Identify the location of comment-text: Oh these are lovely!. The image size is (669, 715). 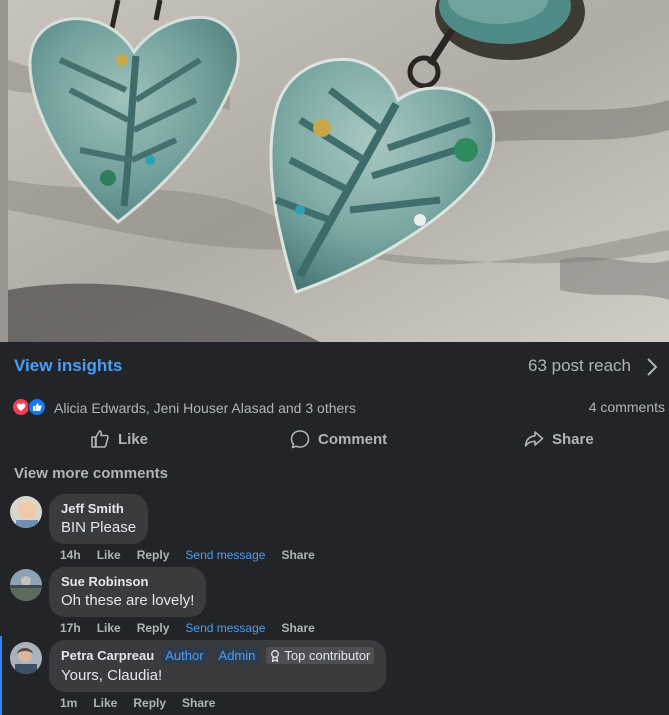
(128, 600).